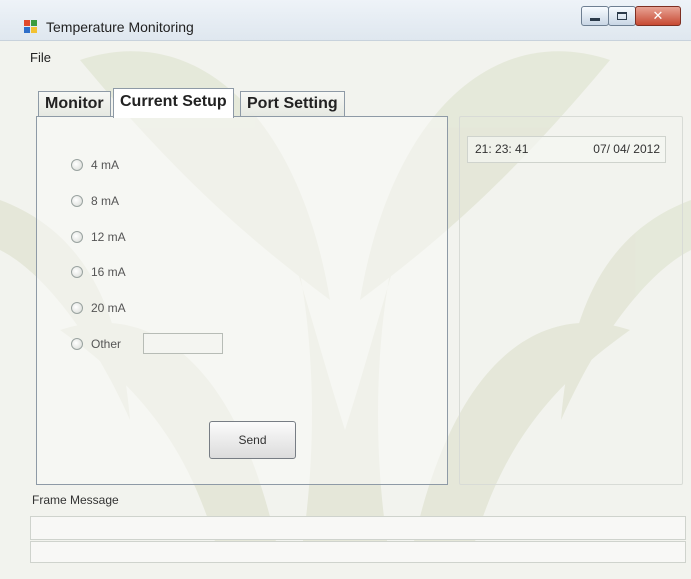  What do you see at coordinates (120, 27) in the screenshot?
I see `window-title: Temperature Monitoring` at bounding box center [120, 27].